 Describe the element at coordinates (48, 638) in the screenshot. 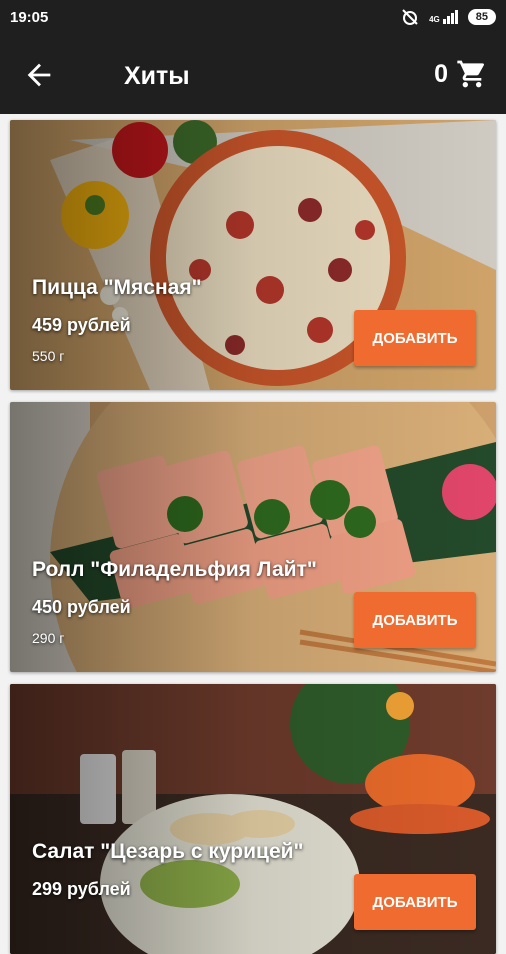

I see `product-weight: 290 г` at that location.